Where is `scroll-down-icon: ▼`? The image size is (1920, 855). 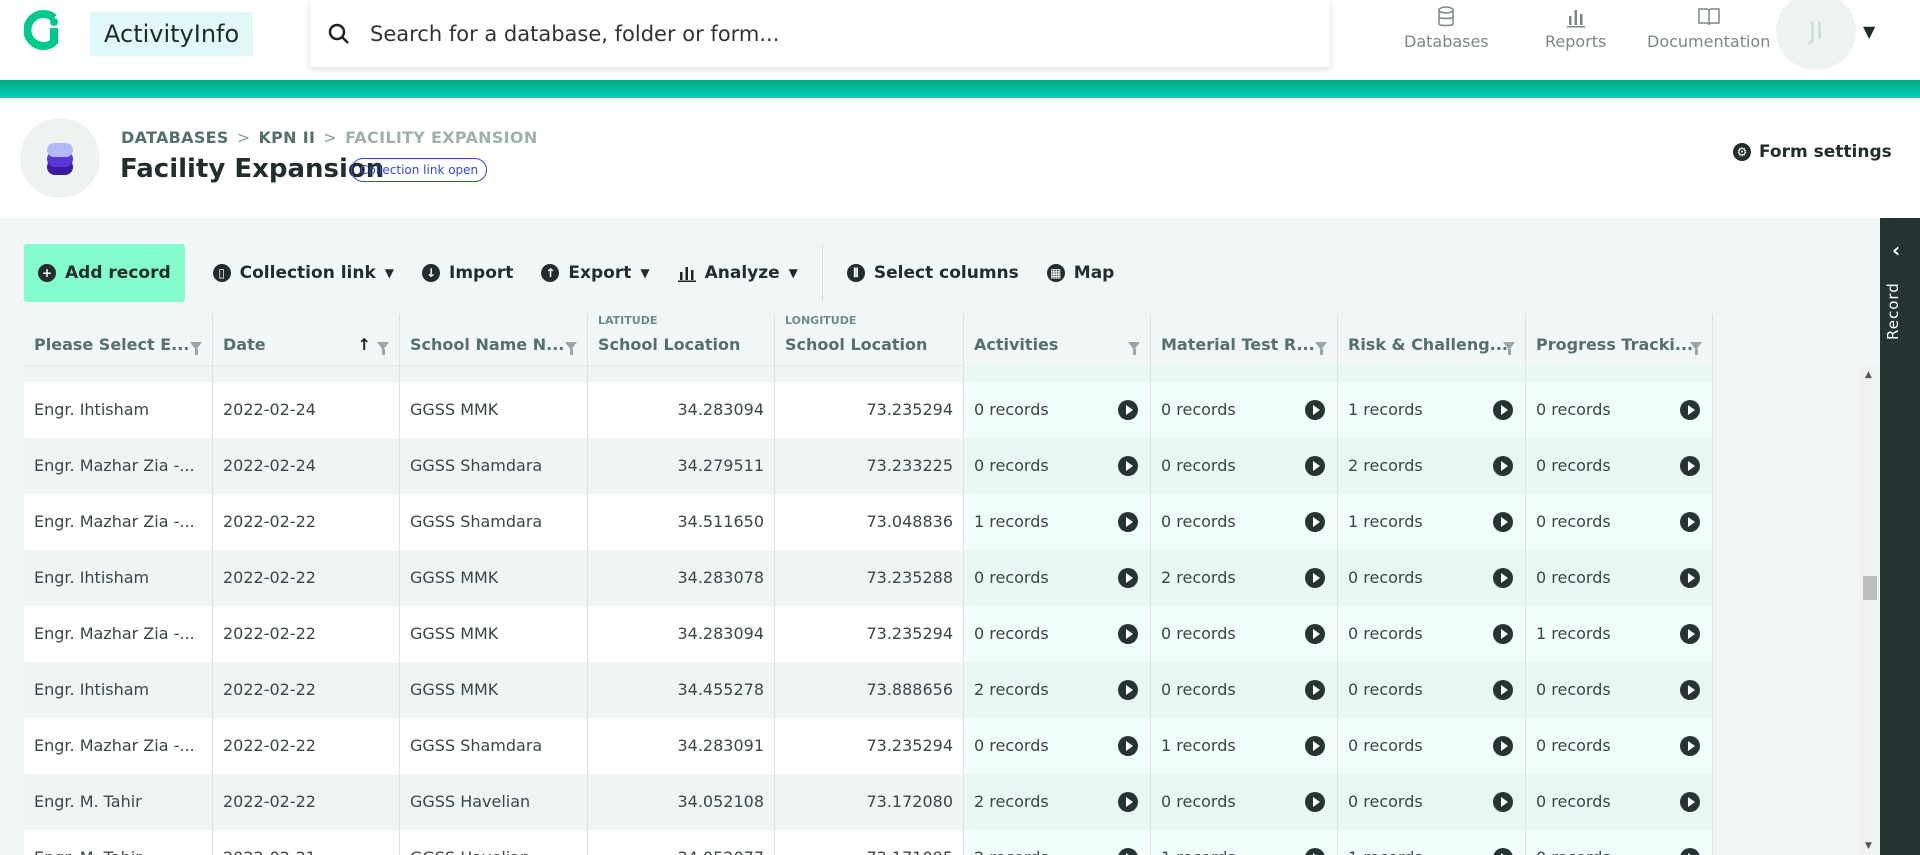 scroll-down-icon: ▼ is located at coordinates (1868, 846).